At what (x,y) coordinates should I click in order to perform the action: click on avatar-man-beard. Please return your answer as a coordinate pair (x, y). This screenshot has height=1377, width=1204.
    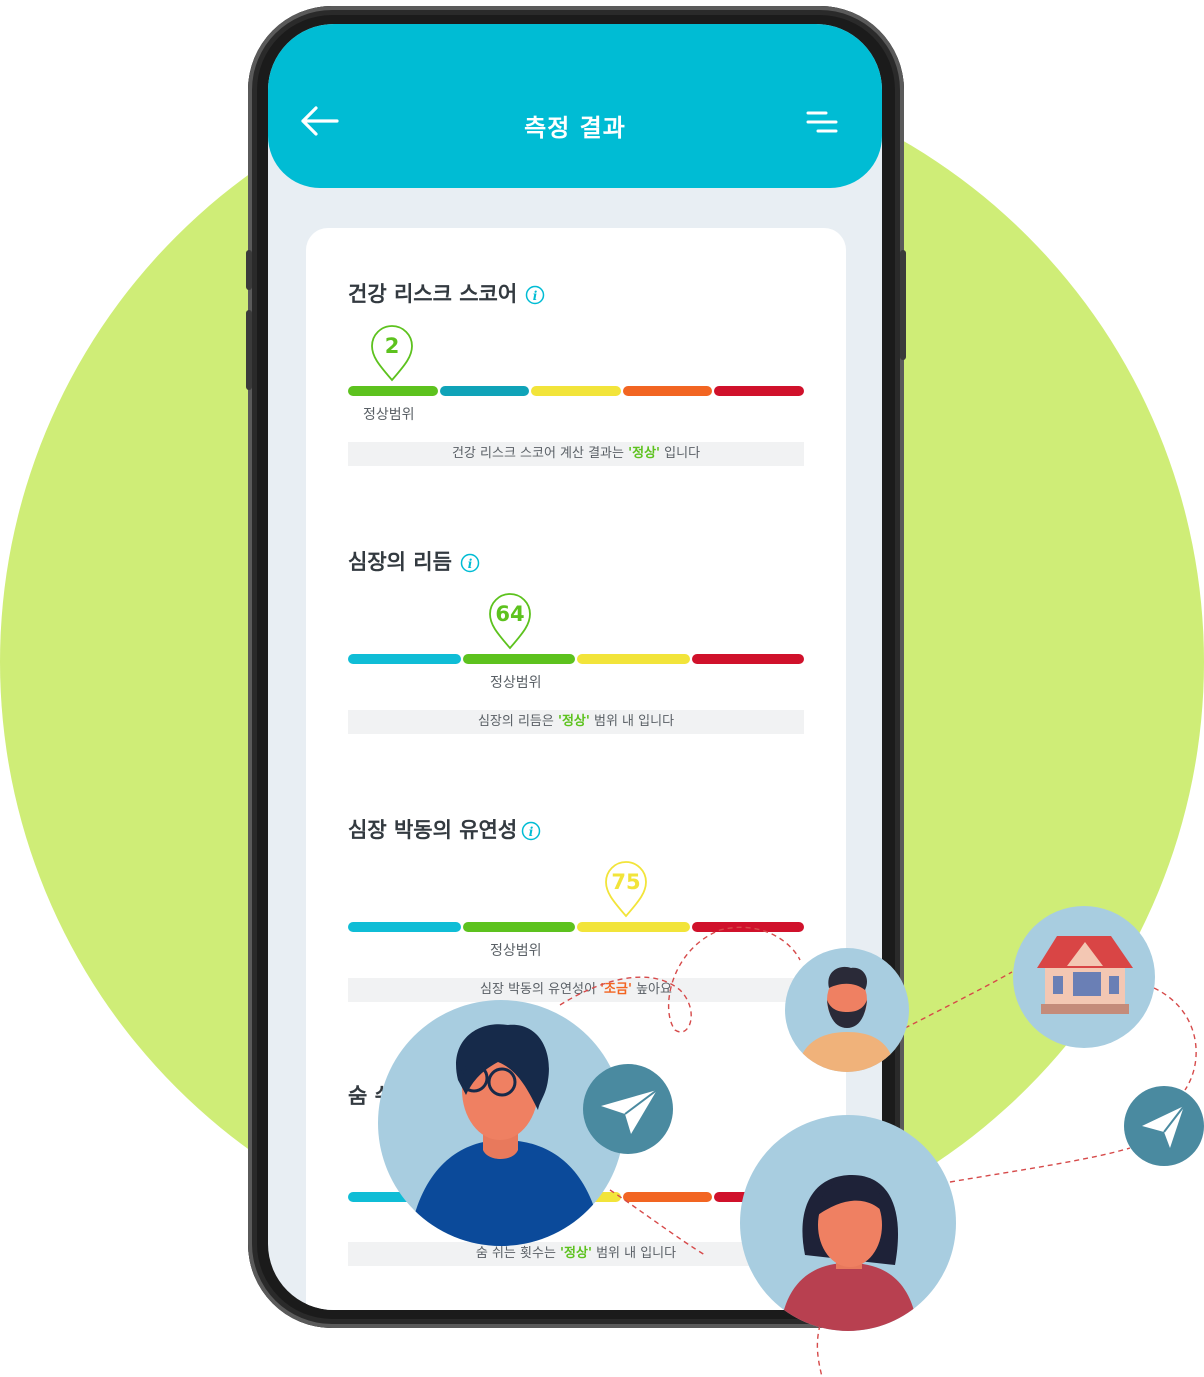
    Looking at the image, I should click on (847, 1010).